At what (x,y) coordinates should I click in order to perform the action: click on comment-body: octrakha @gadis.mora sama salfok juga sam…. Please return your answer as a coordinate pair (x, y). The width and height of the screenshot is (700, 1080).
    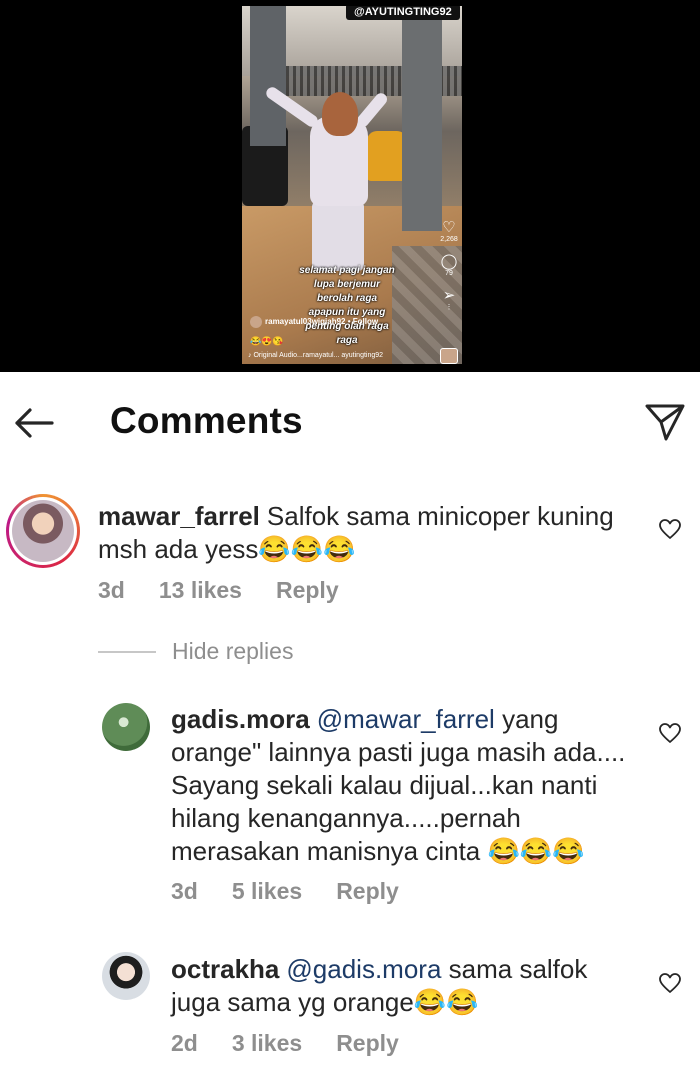
    Looking at the image, I should click on (406, 986).